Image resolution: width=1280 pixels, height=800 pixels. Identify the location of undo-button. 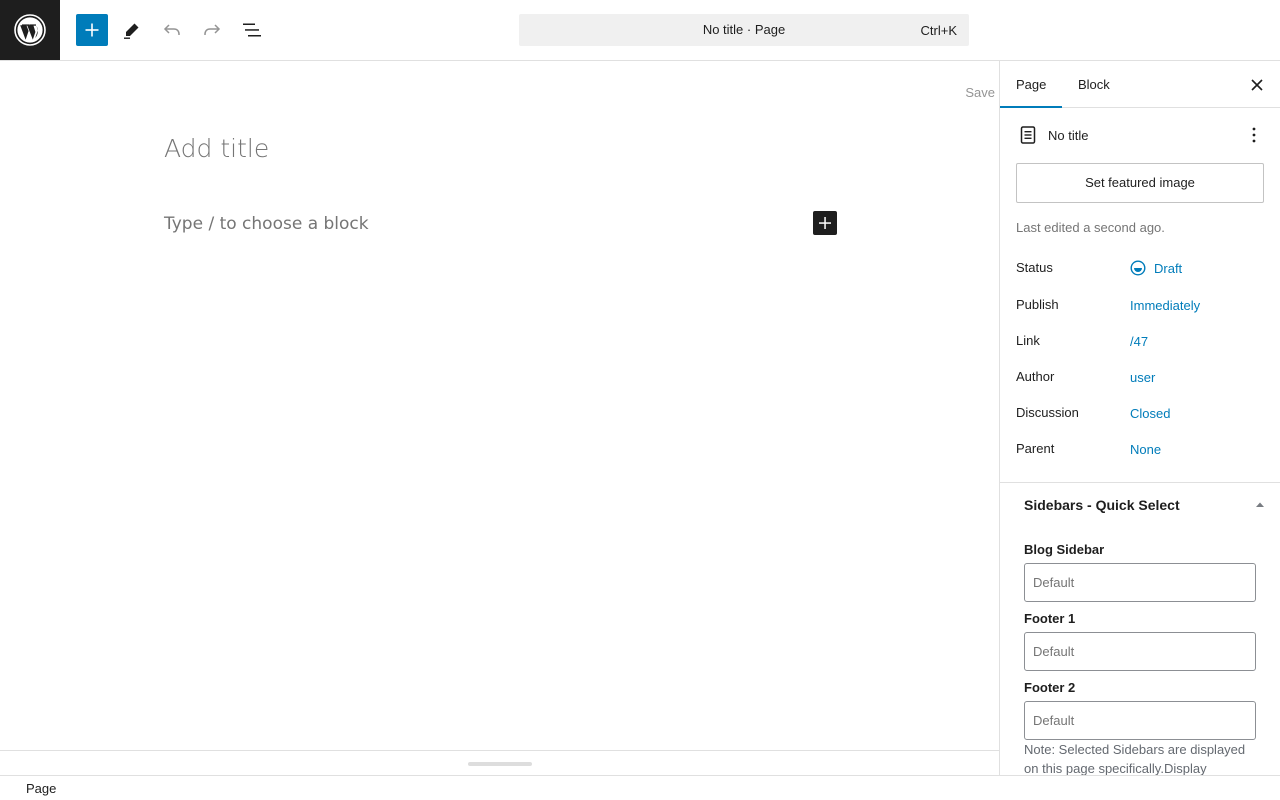
(172, 30).